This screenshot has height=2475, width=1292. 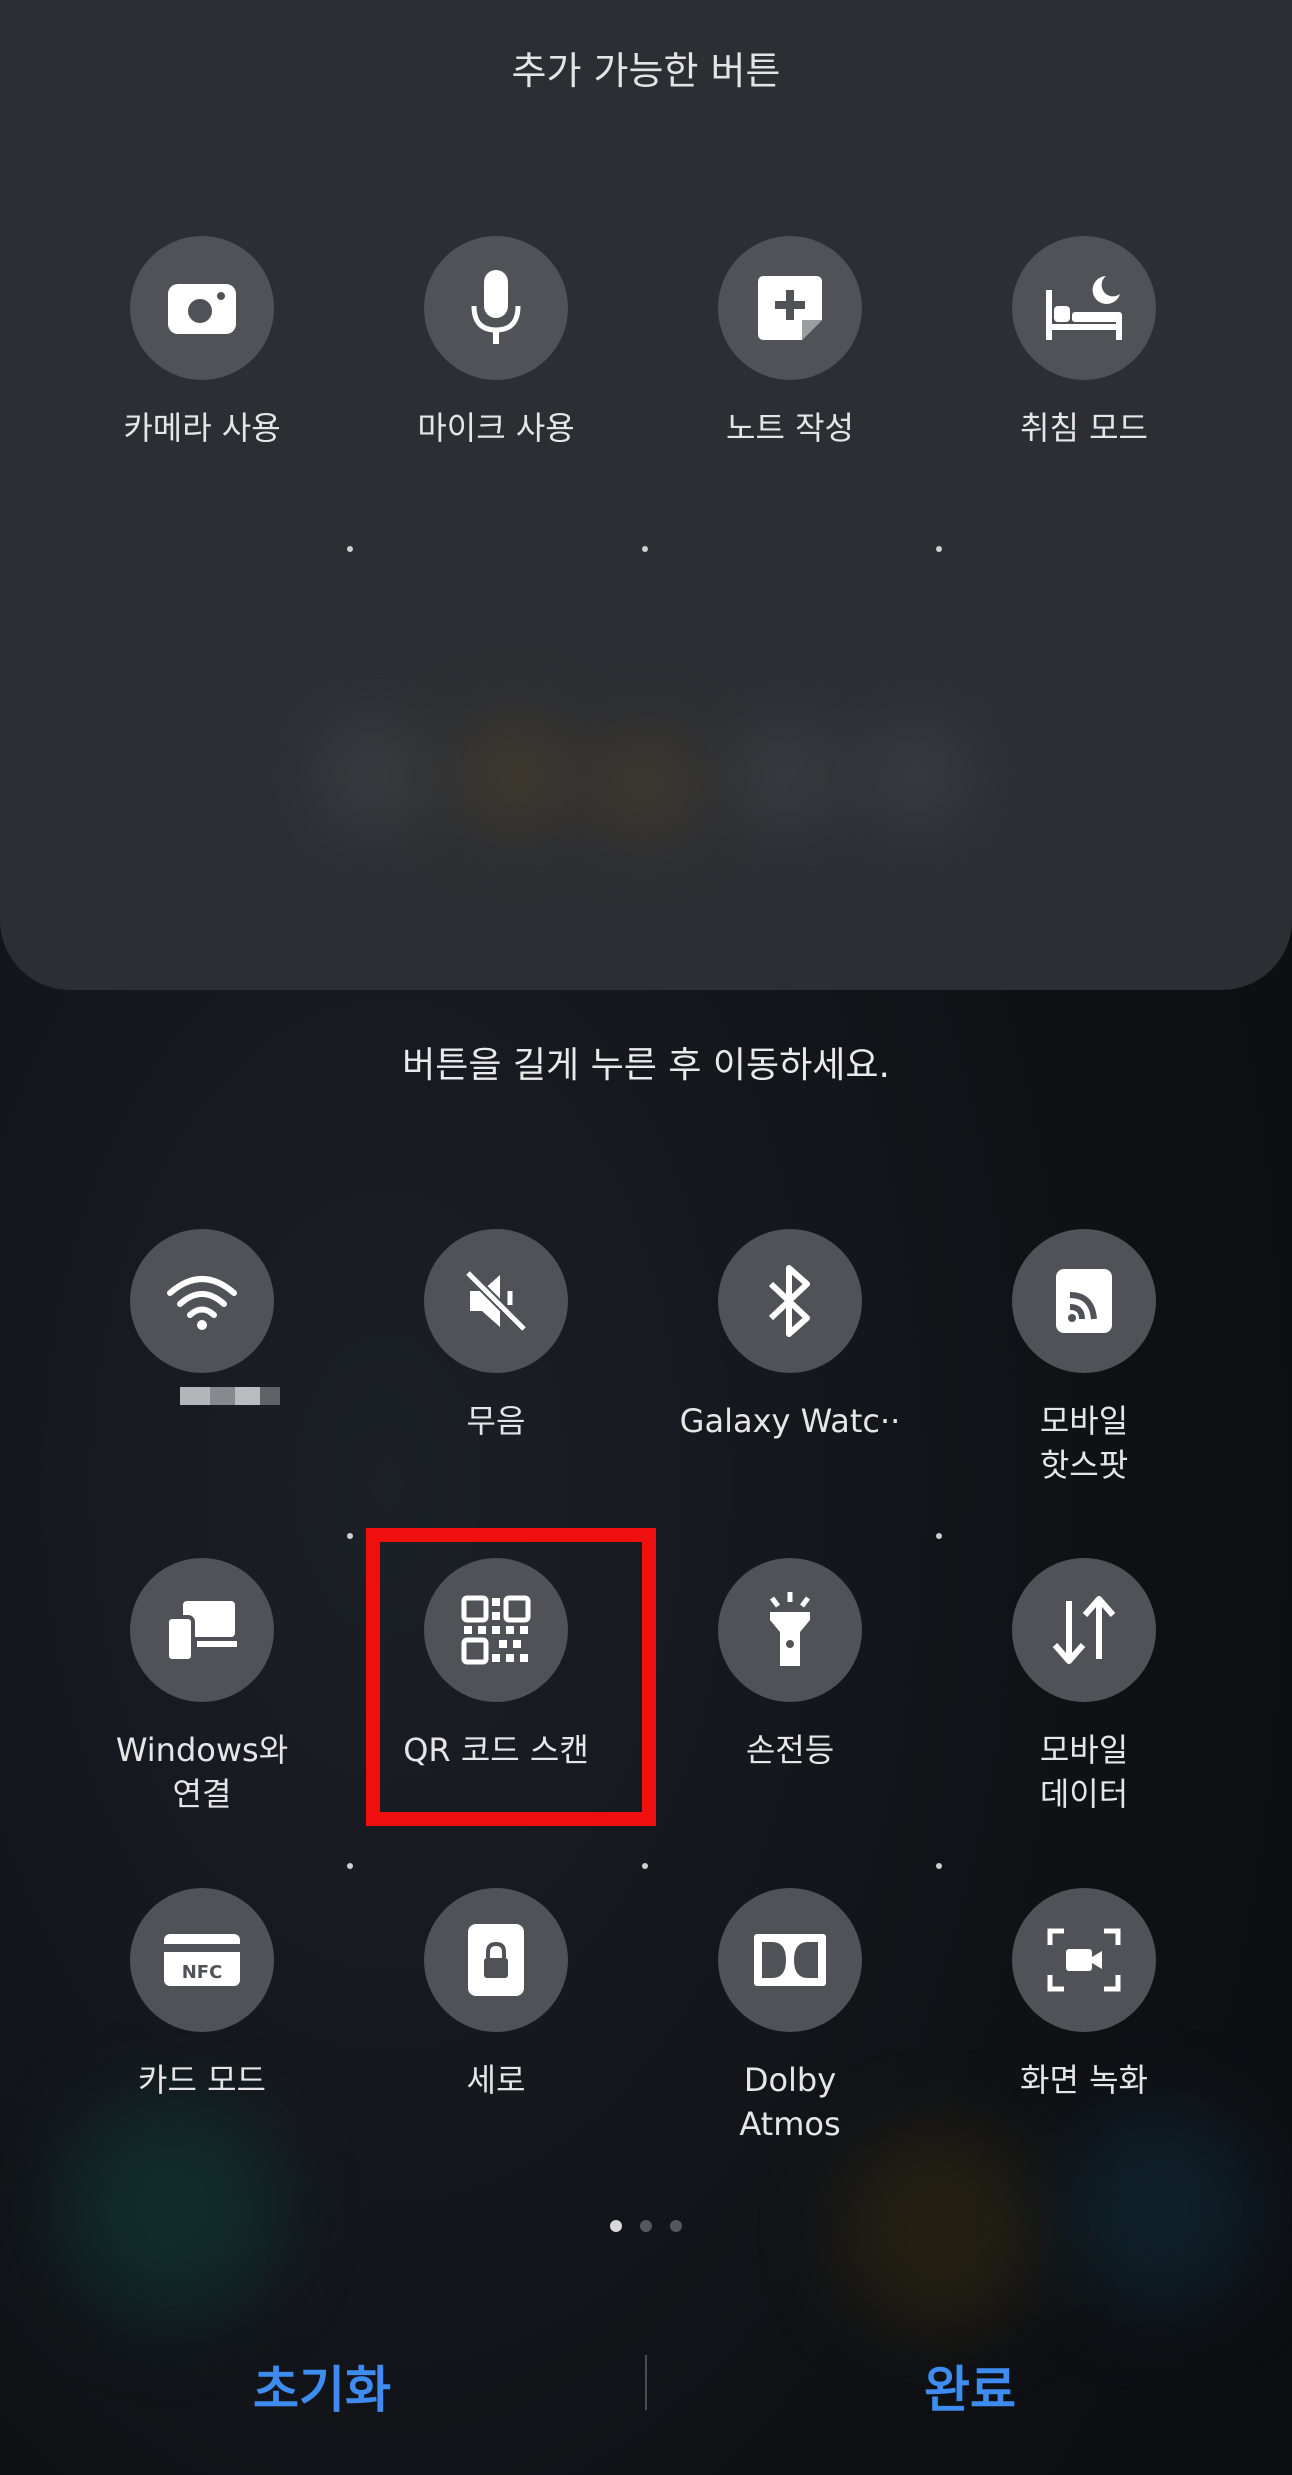 What do you see at coordinates (790, 1630) in the screenshot?
I see `flashlight-icon` at bounding box center [790, 1630].